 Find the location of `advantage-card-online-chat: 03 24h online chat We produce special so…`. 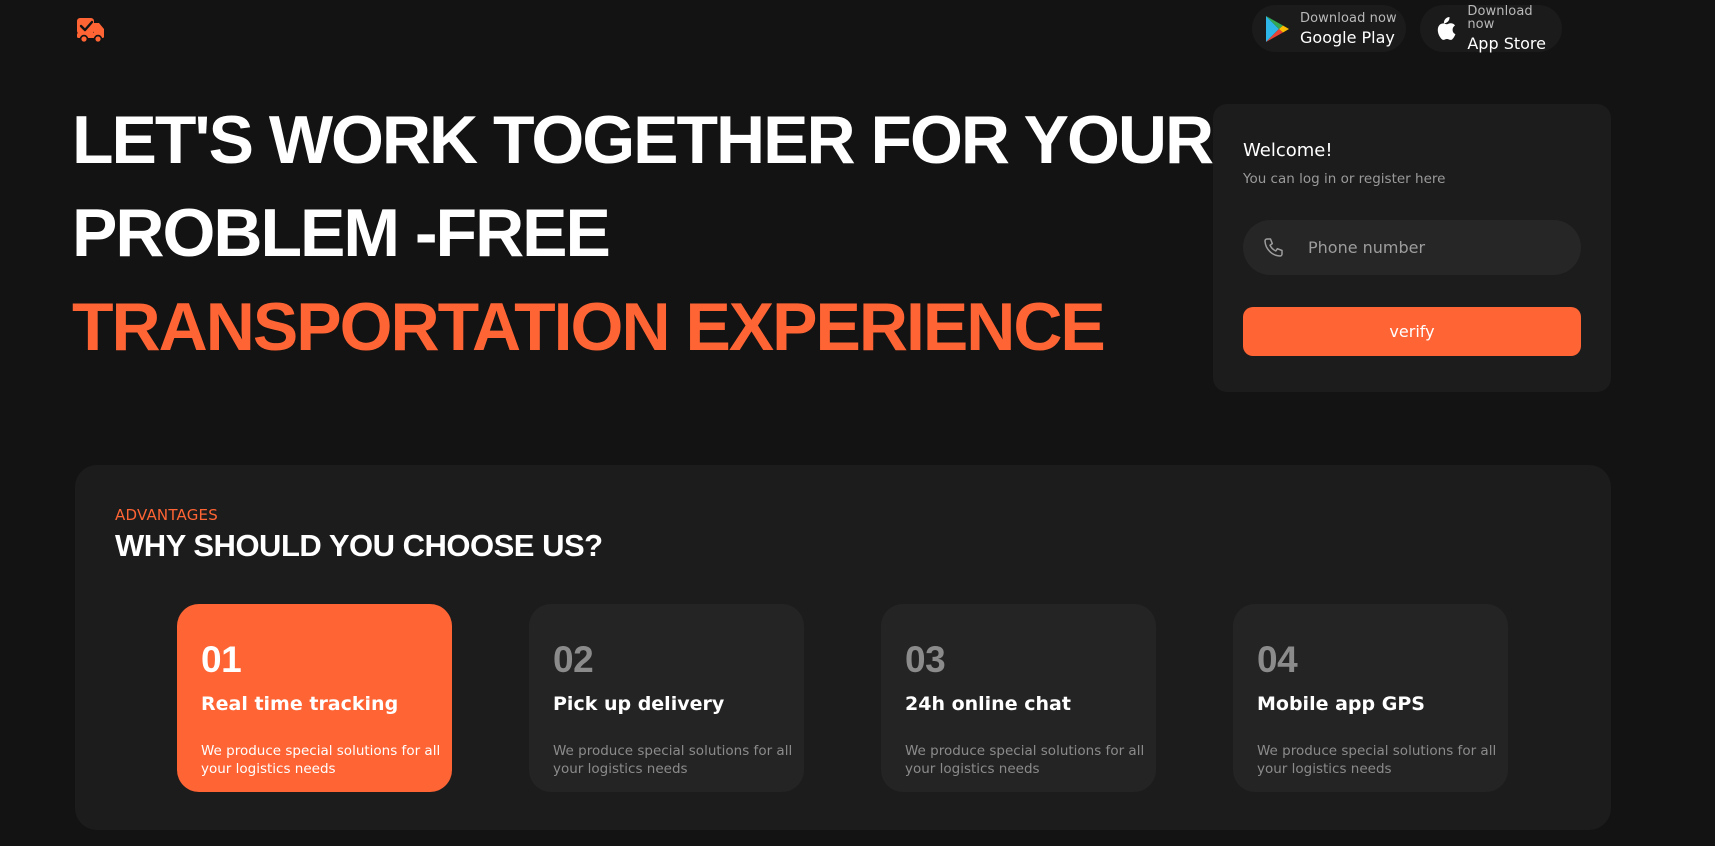

advantage-card-online-chat: 03 24h online chat We produce special so… is located at coordinates (1018, 698).